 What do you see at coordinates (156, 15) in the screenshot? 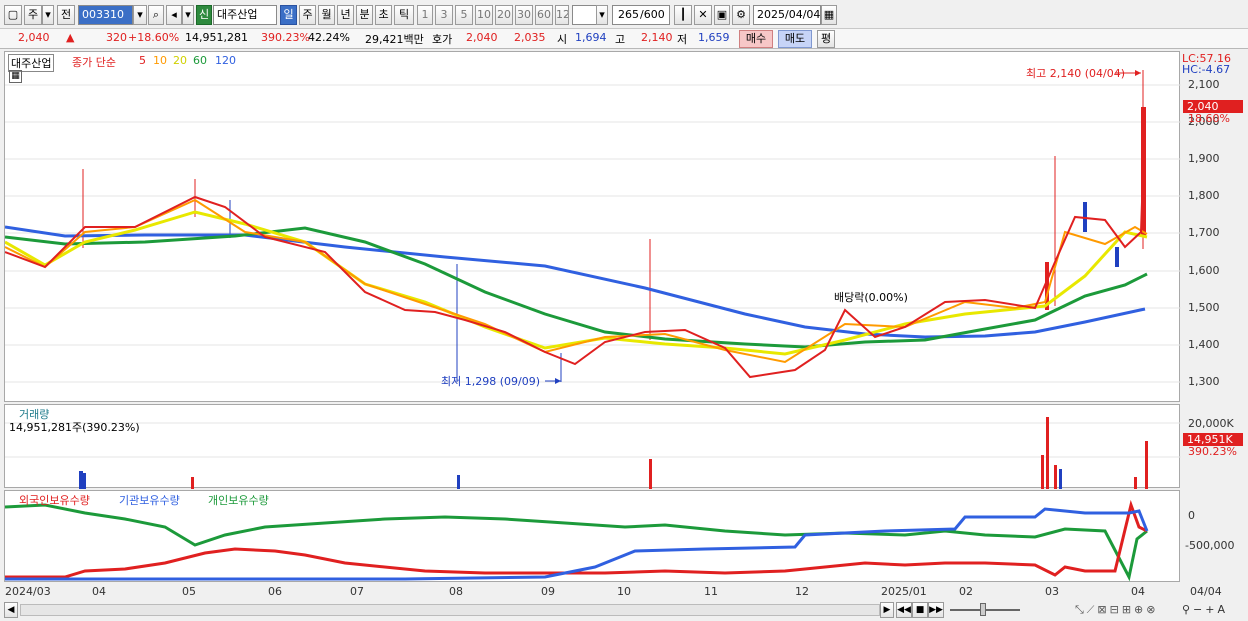
I see `search-icon: ⌕` at bounding box center [156, 15].